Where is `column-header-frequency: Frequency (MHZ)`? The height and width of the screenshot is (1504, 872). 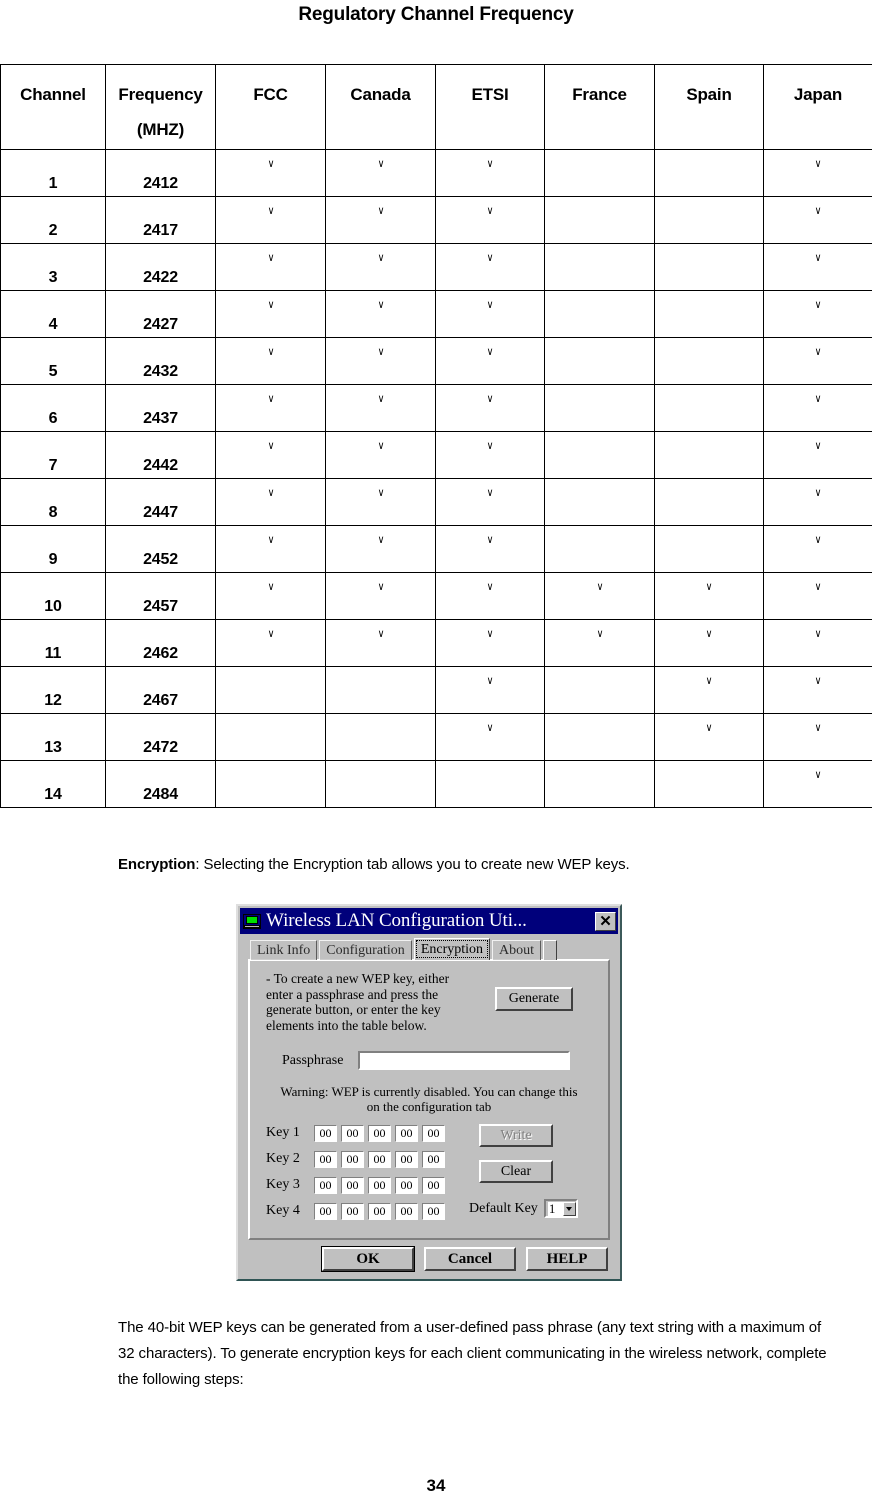 column-header-frequency: Frequency (MHZ) is located at coordinates (160, 107).